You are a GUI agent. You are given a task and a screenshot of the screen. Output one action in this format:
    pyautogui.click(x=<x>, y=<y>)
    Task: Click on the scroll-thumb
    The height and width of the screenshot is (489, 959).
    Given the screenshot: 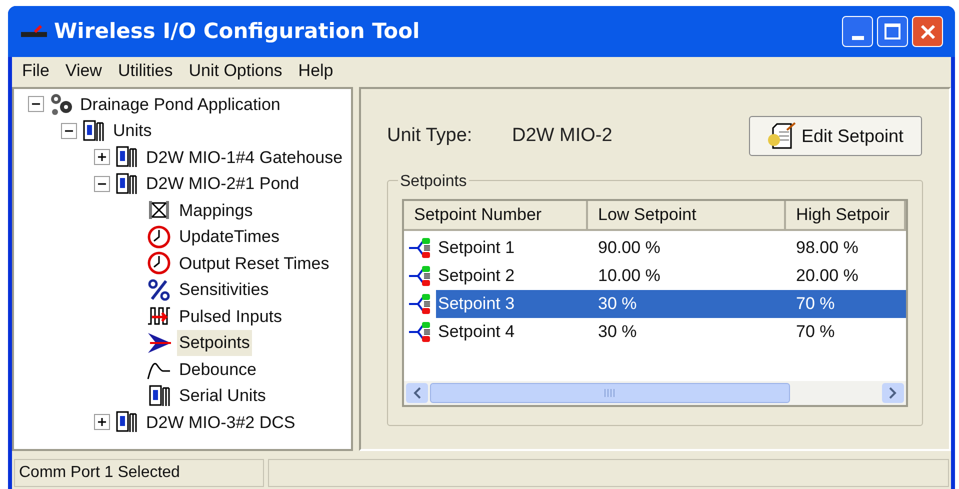 What is the action you would take?
    pyautogui.click(x=610, y=393)
    